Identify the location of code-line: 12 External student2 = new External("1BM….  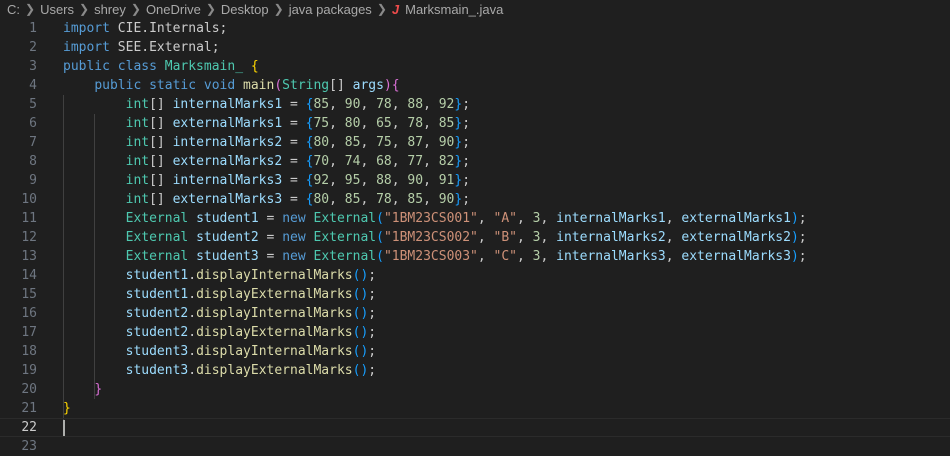
(475, 237).